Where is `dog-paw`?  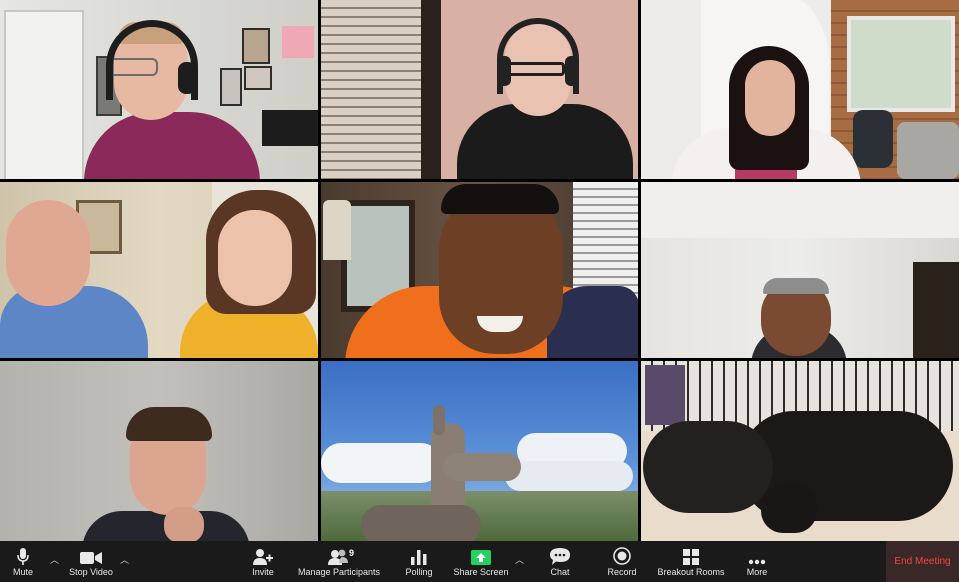
dog-paw is located at coordinates (789, 509).